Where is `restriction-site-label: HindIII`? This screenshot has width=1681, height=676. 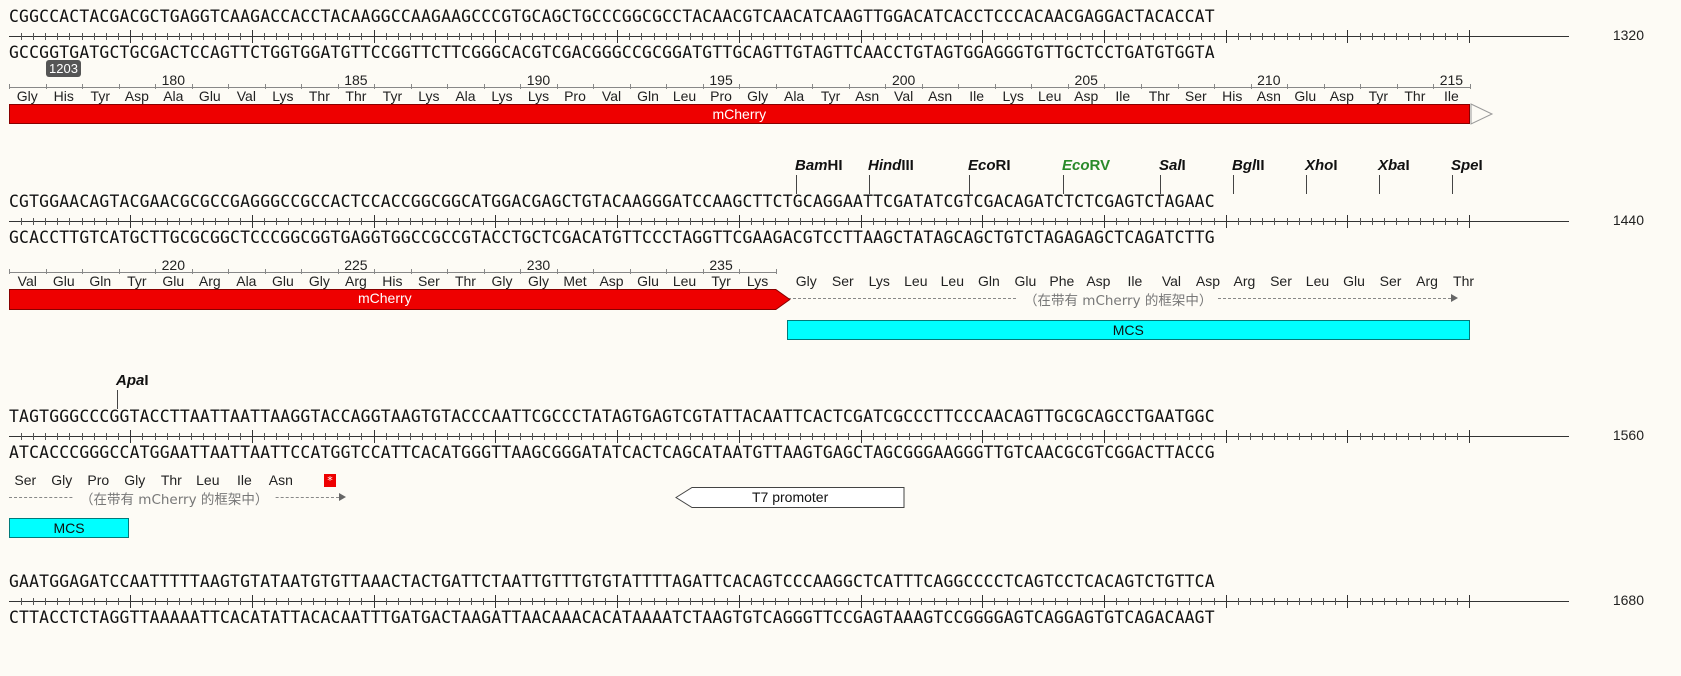
restriction-site-label: HindIII is located at coordinates (891, 165).